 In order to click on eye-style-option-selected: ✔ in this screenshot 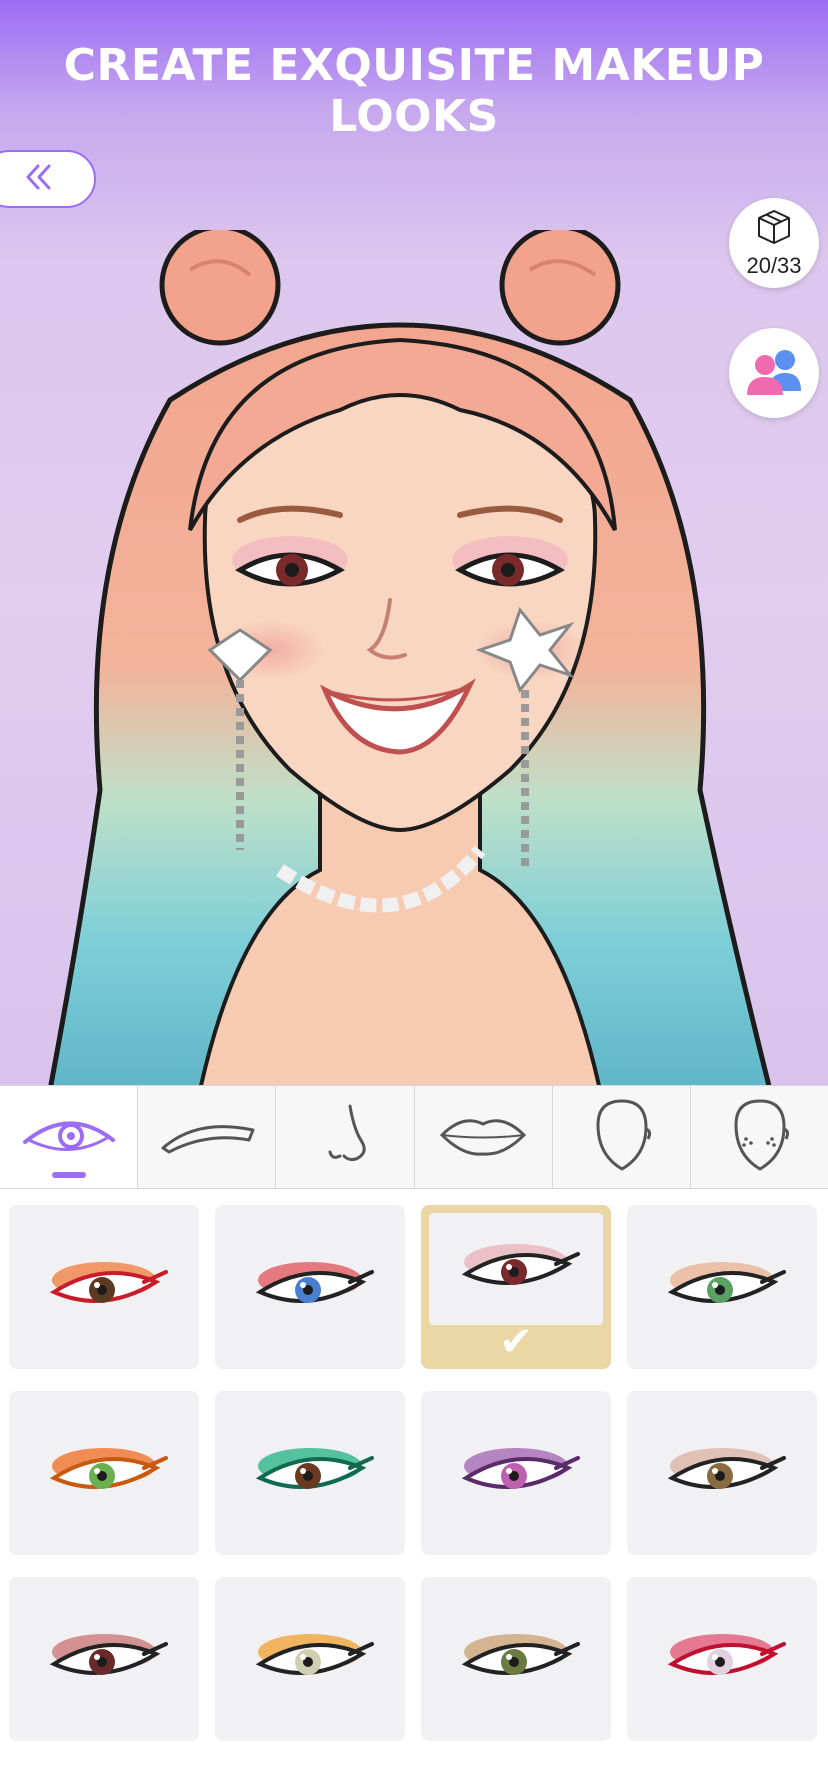, I will do `click(516, 1287)`.